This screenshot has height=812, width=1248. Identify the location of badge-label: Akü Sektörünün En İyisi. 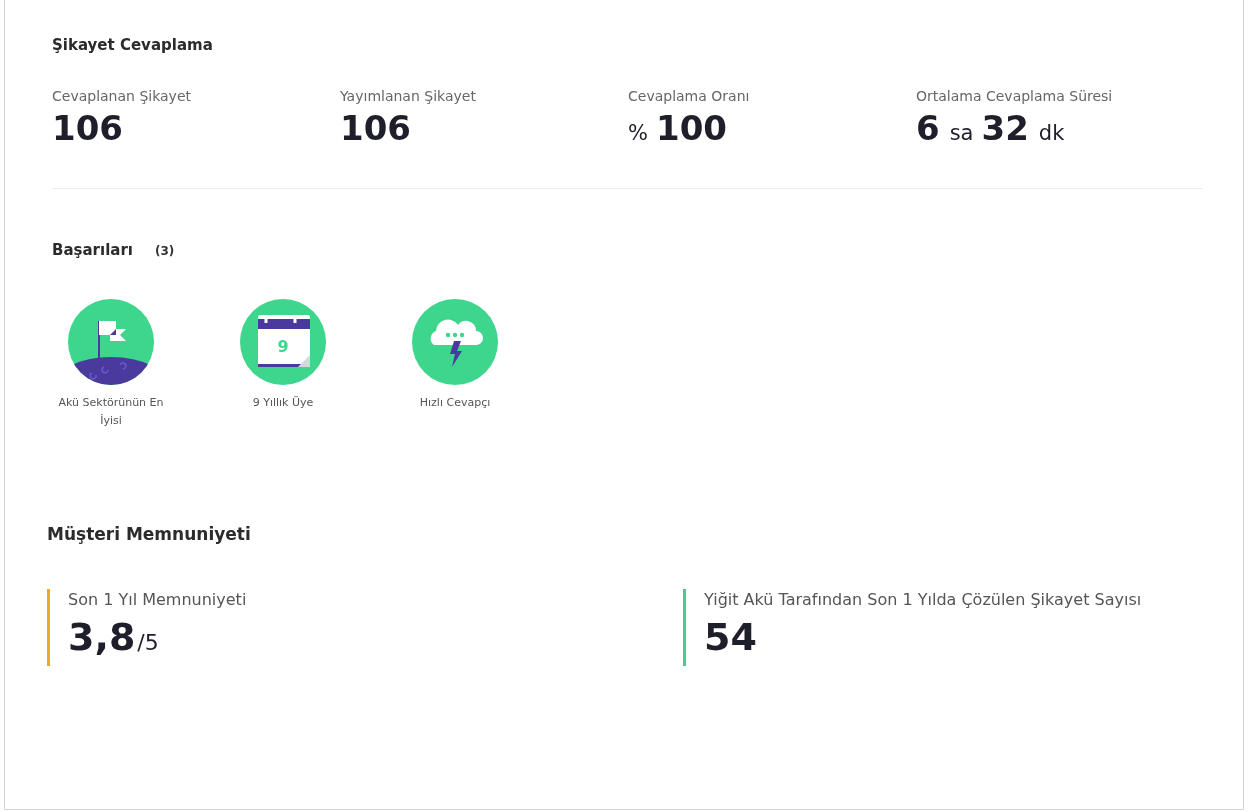
(111, 412).